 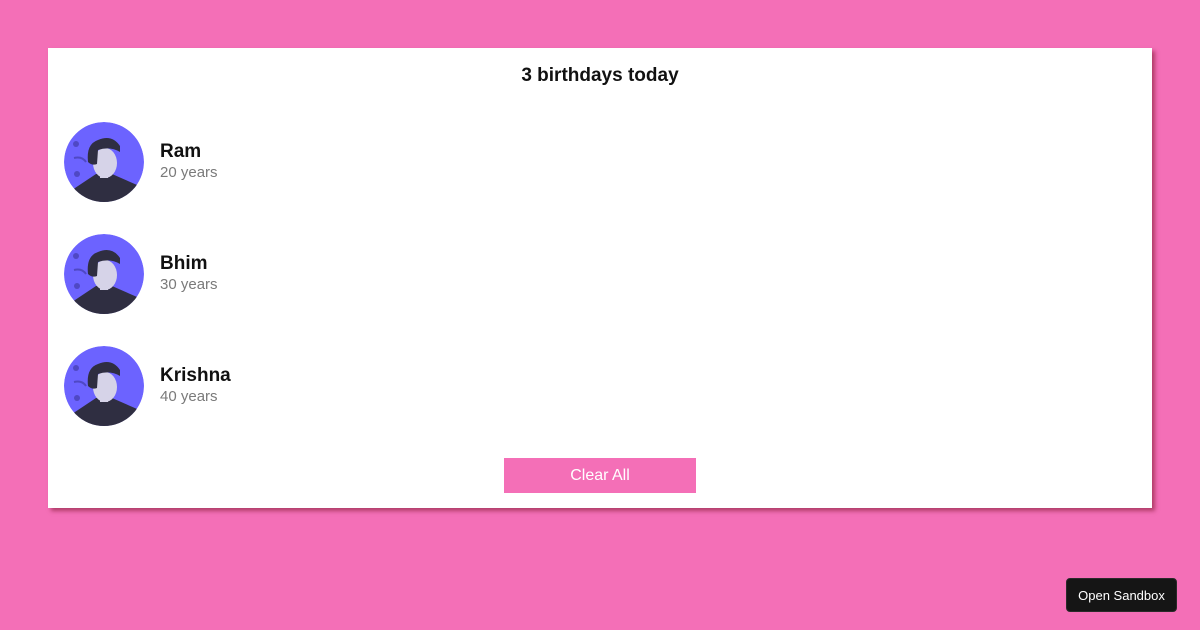 I want to click on person-info: Bhim 30 years, so click(x=189, y=274).